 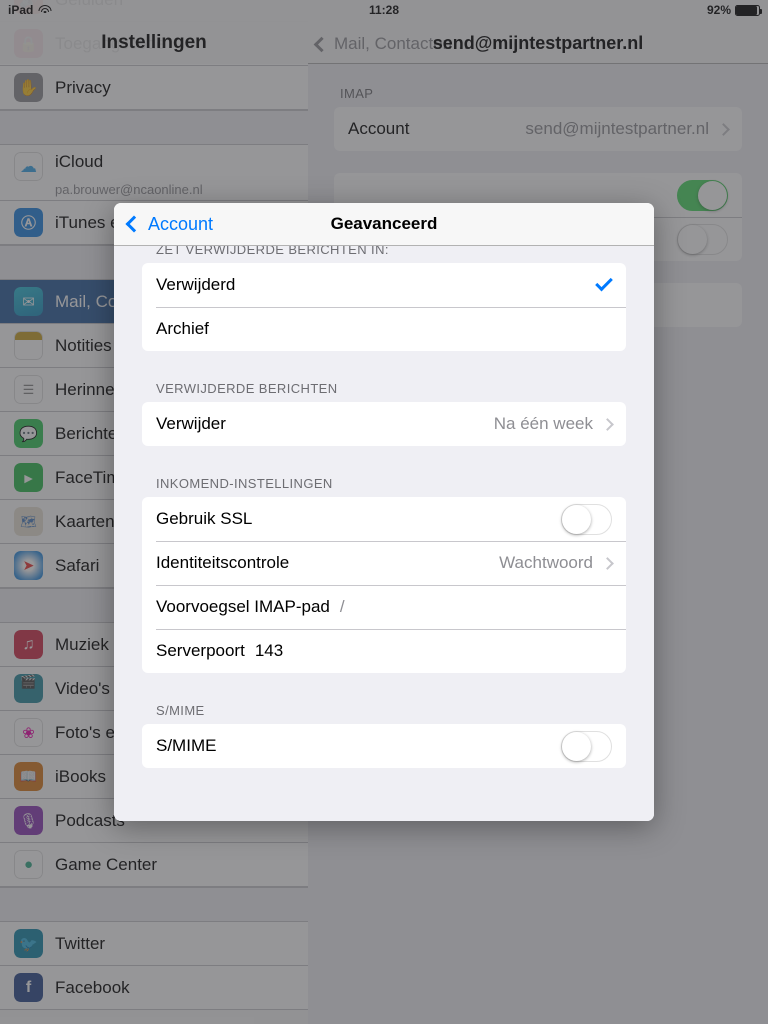 I want to click on modal-row-label: Verwijderd, so click(x=196, y=284).